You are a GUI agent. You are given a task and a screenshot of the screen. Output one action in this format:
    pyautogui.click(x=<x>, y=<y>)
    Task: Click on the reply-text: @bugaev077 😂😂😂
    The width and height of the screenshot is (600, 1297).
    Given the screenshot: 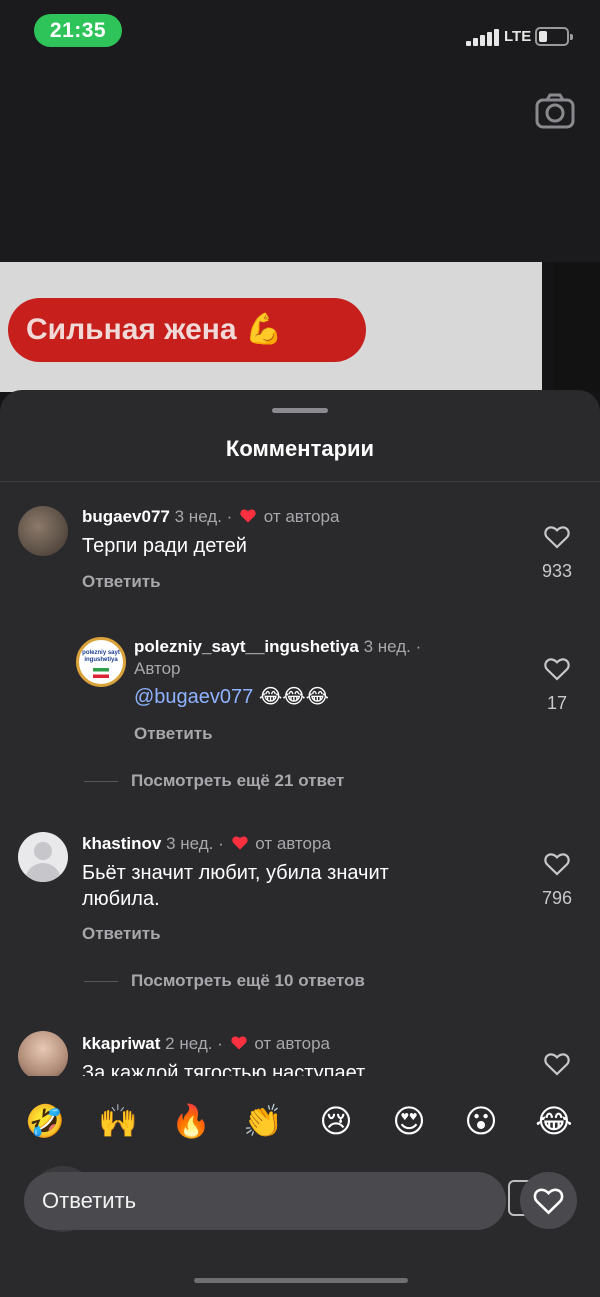 What is the action you would take?
    pyautogui.click(x=231, y=697)
    